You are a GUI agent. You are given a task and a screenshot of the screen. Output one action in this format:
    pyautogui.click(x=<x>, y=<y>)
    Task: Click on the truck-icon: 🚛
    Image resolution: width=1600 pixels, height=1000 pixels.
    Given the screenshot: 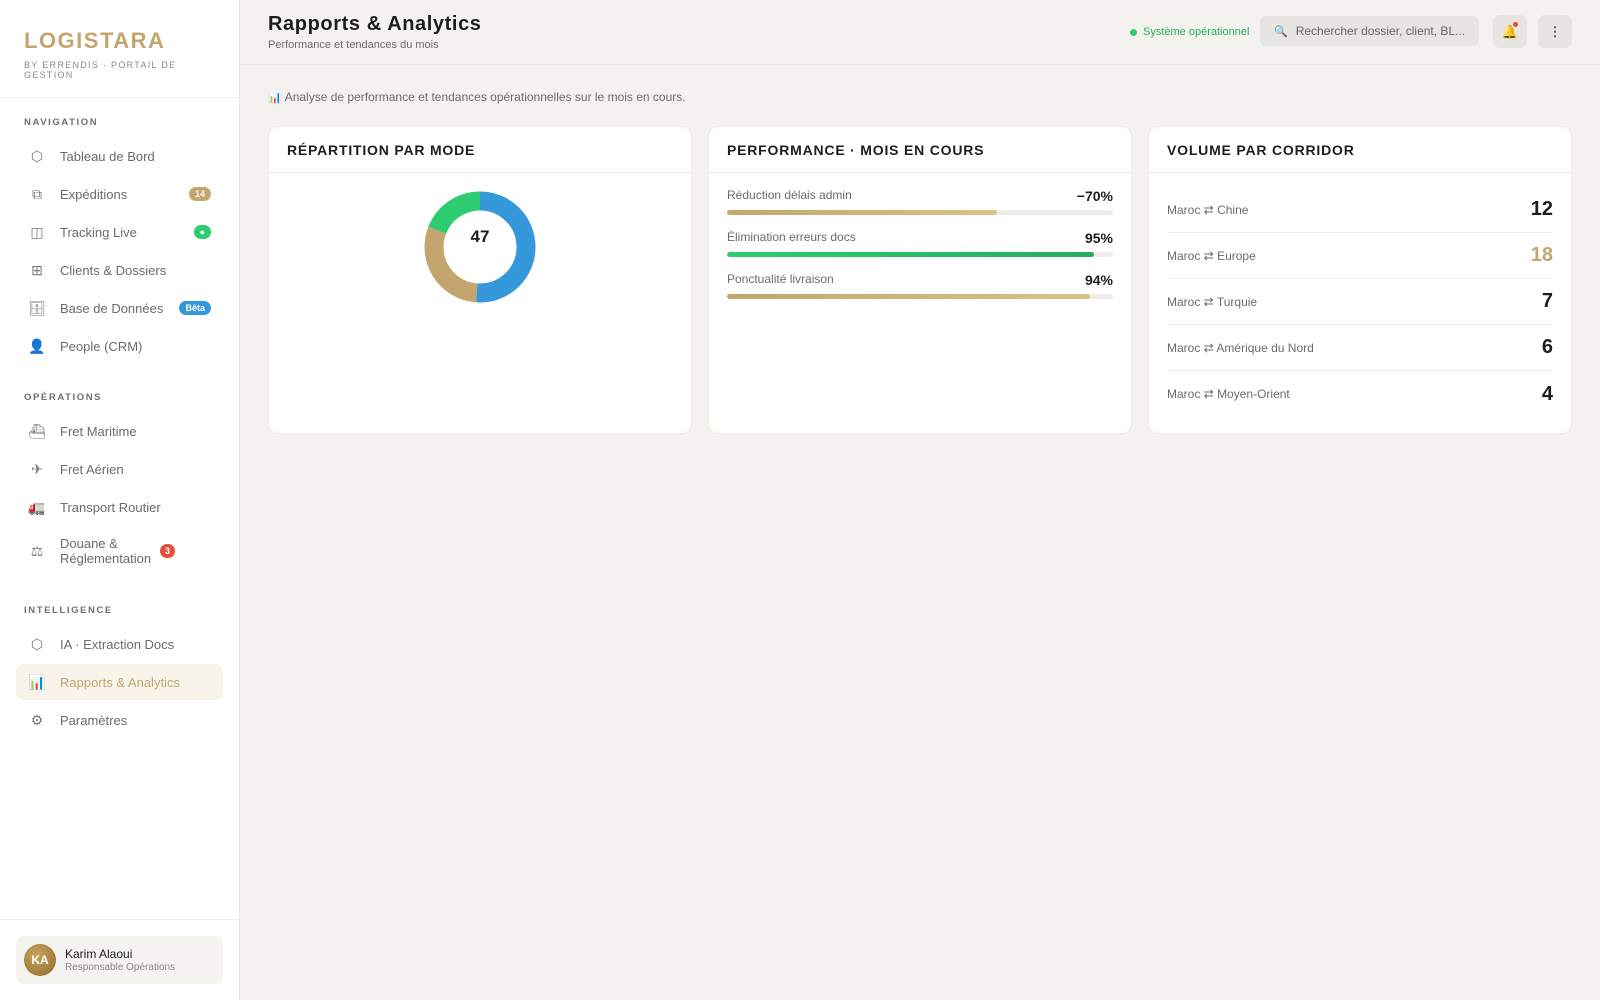 What is the action you would take?
    pyautogui.click(x=37, y=506)
    